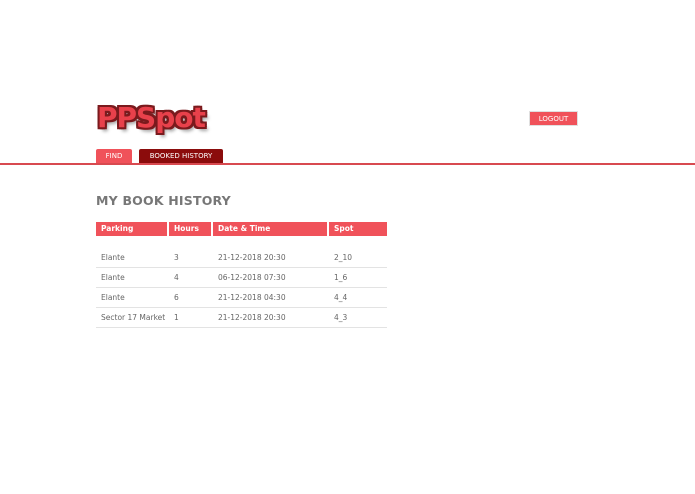  I want to click on table-row: Elante 6 21-12-2018 04:30 4_4, so click(241, 298).